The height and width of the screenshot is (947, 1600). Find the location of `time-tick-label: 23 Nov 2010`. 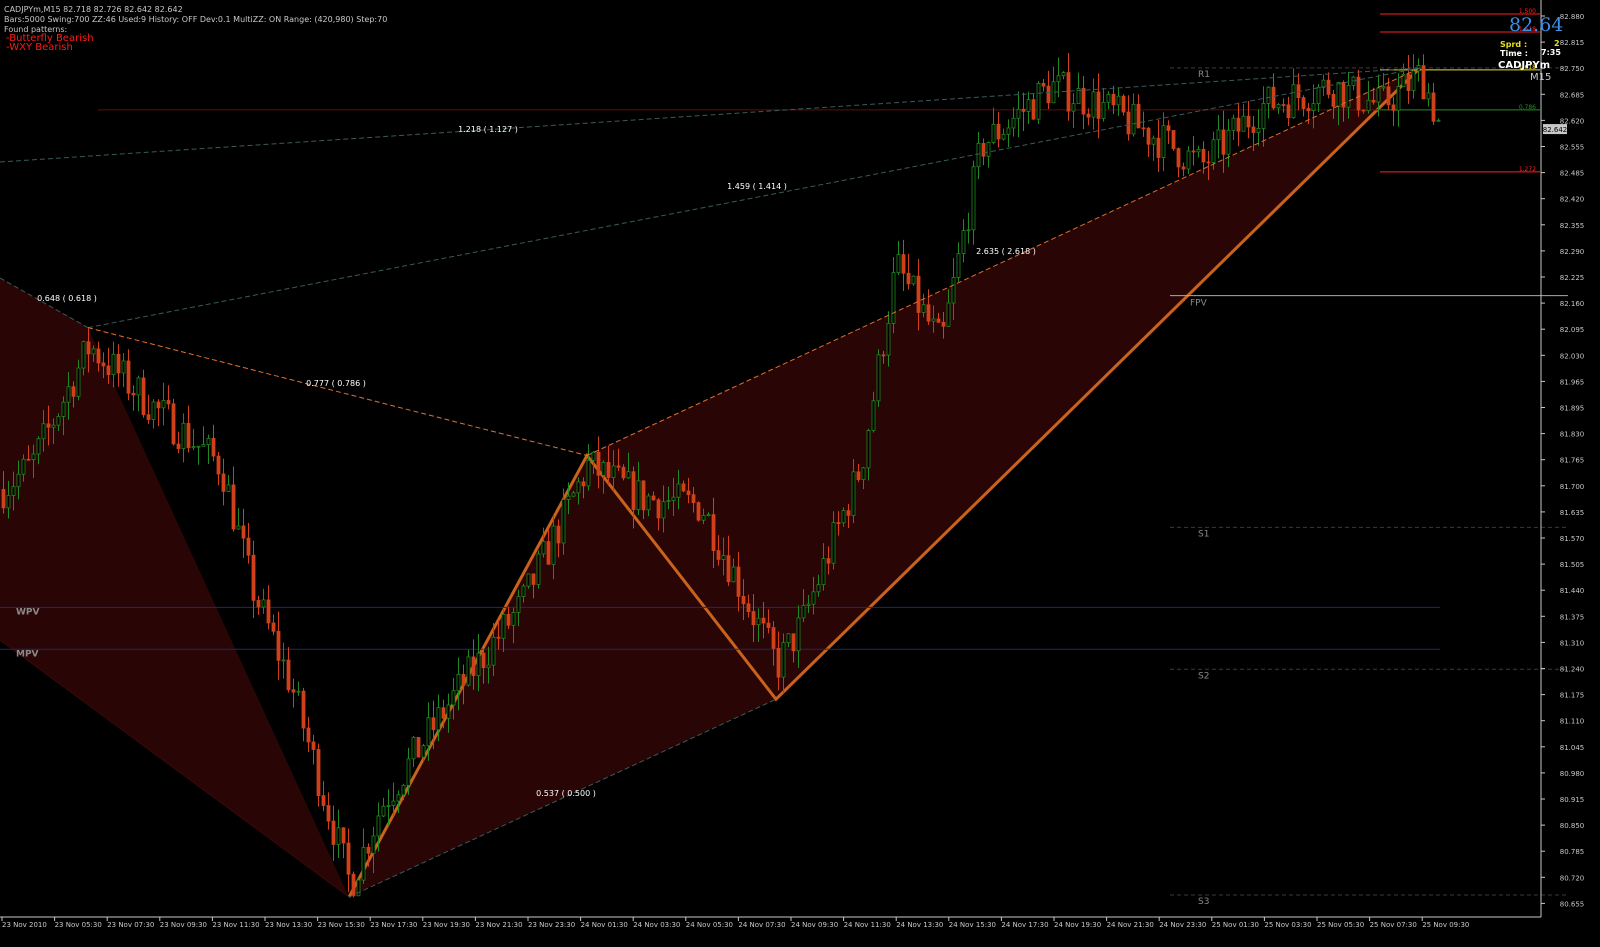

time-tick-label: 23 Nov 2010 is located at coordinates (24, 925).